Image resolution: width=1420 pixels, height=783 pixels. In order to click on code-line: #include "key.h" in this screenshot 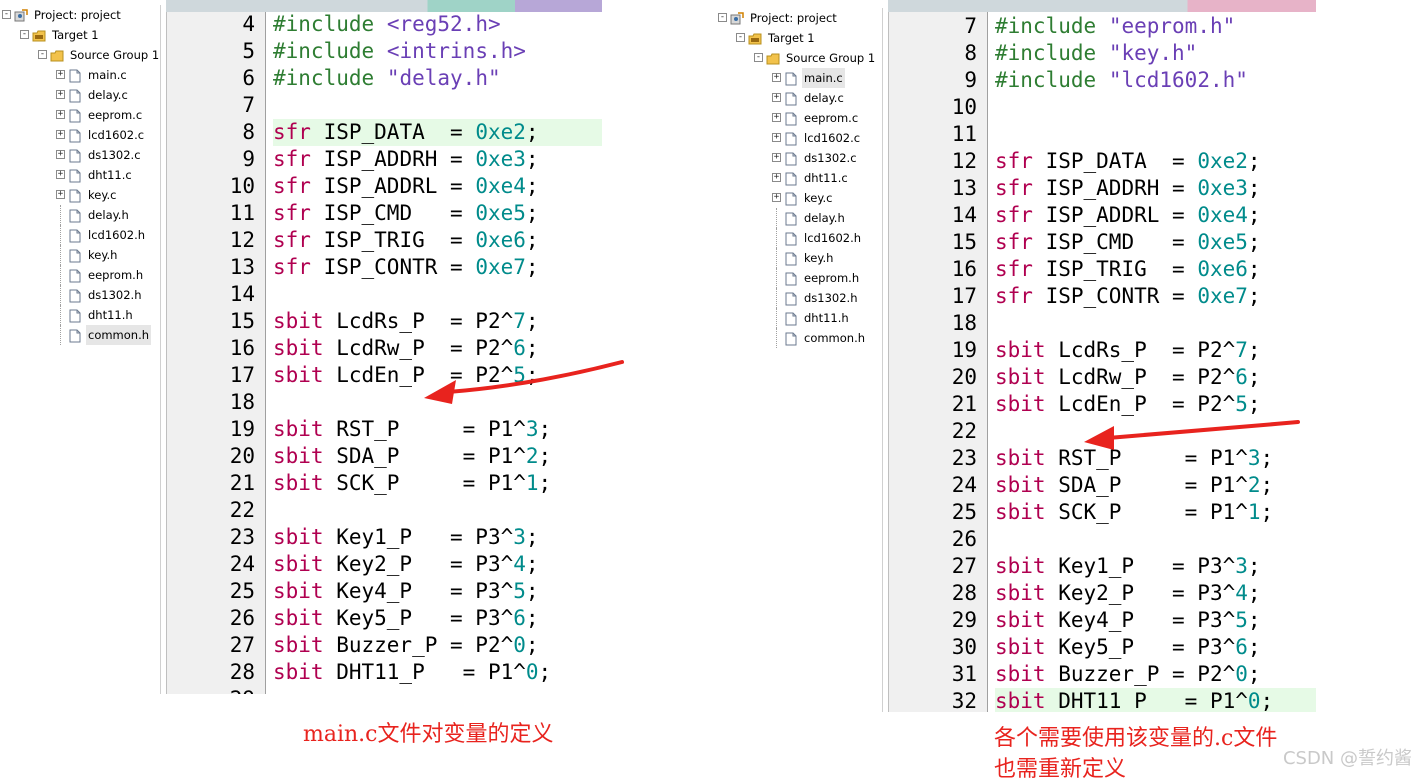, I will do `click(1155, 53)`.